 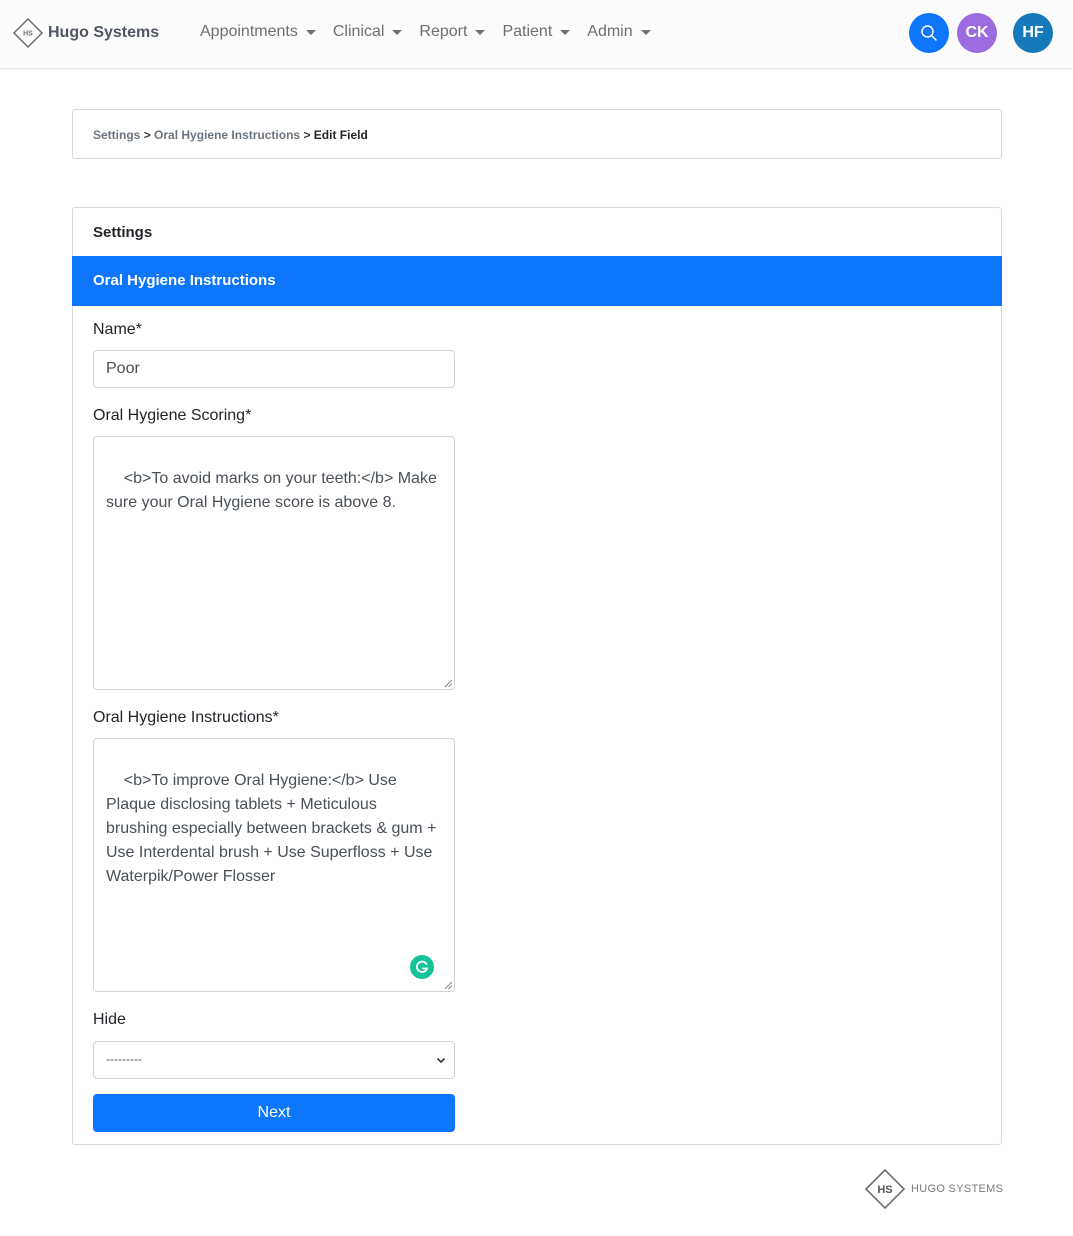 I want to click on brand-logo-icon: HS, so click(x=28, y=33).